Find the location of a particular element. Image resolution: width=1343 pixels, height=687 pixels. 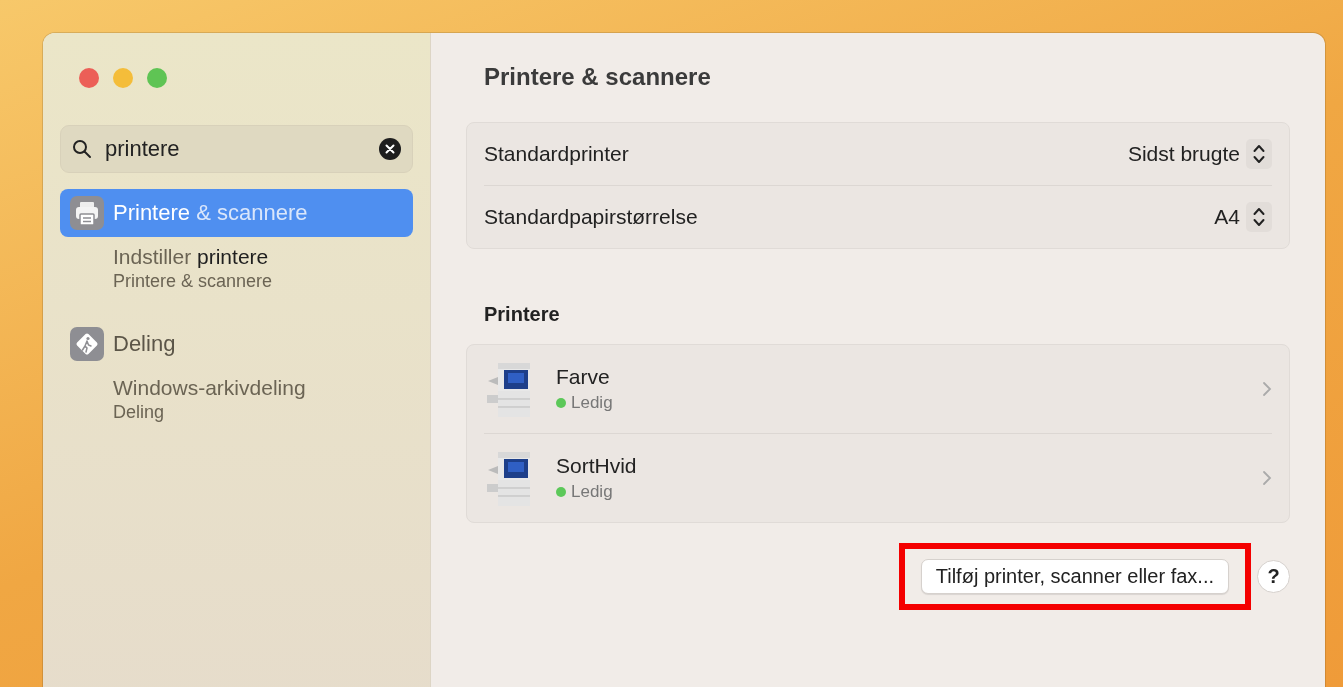

search-field: printere is located at coordinates (236, 149).